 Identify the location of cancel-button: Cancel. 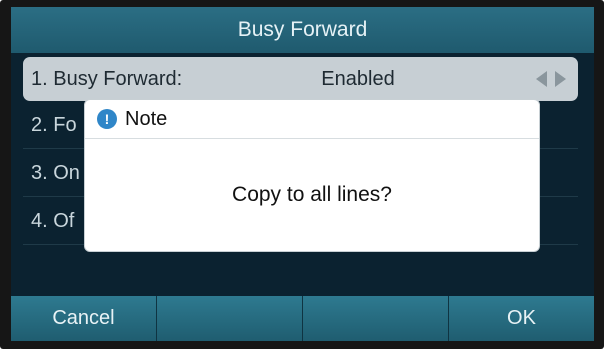
(84, 318).